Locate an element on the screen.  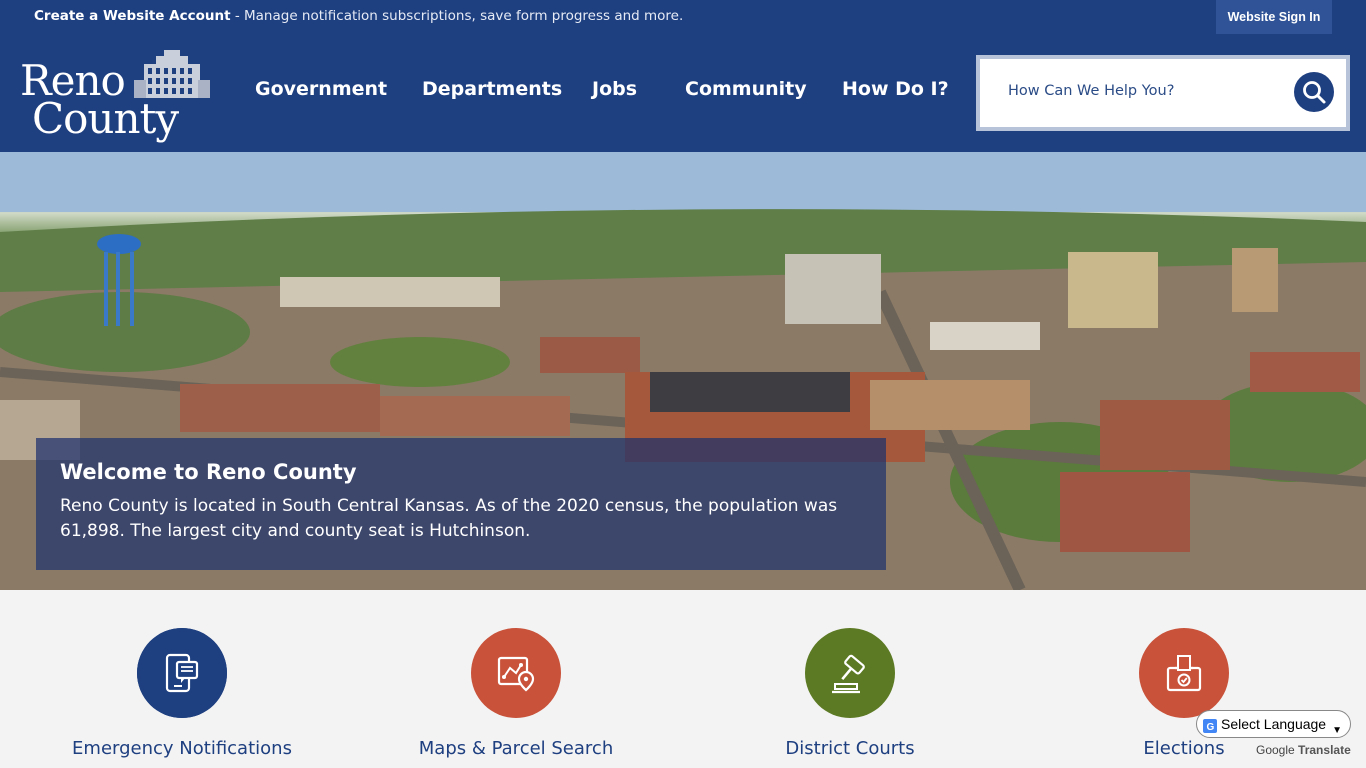
powered-by-google: Google Translate is located at coordinates (1303, 750).